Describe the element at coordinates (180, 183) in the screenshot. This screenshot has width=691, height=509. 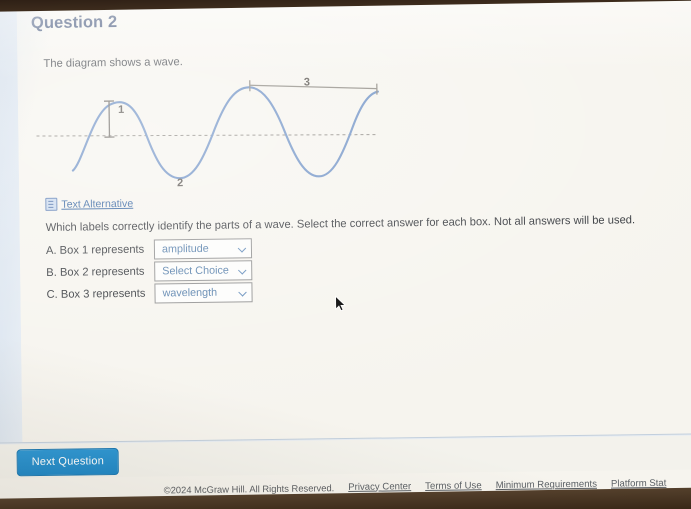
I see `figure-label-2: 2` at that location.